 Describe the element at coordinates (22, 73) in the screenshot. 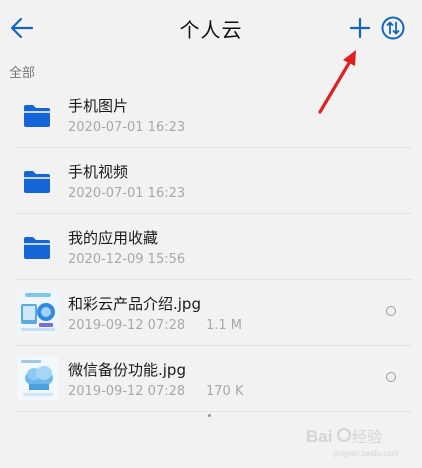

I see `section-label-all: 全部` at that location.